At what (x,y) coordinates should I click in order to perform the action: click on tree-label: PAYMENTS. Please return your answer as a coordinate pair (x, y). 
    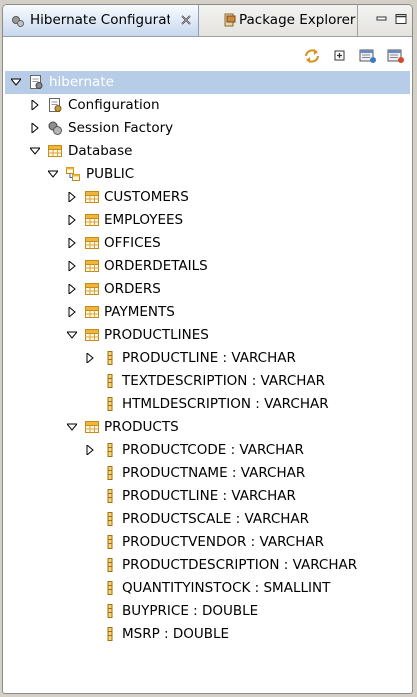
    Looking at the image, I should click on (139, 312).